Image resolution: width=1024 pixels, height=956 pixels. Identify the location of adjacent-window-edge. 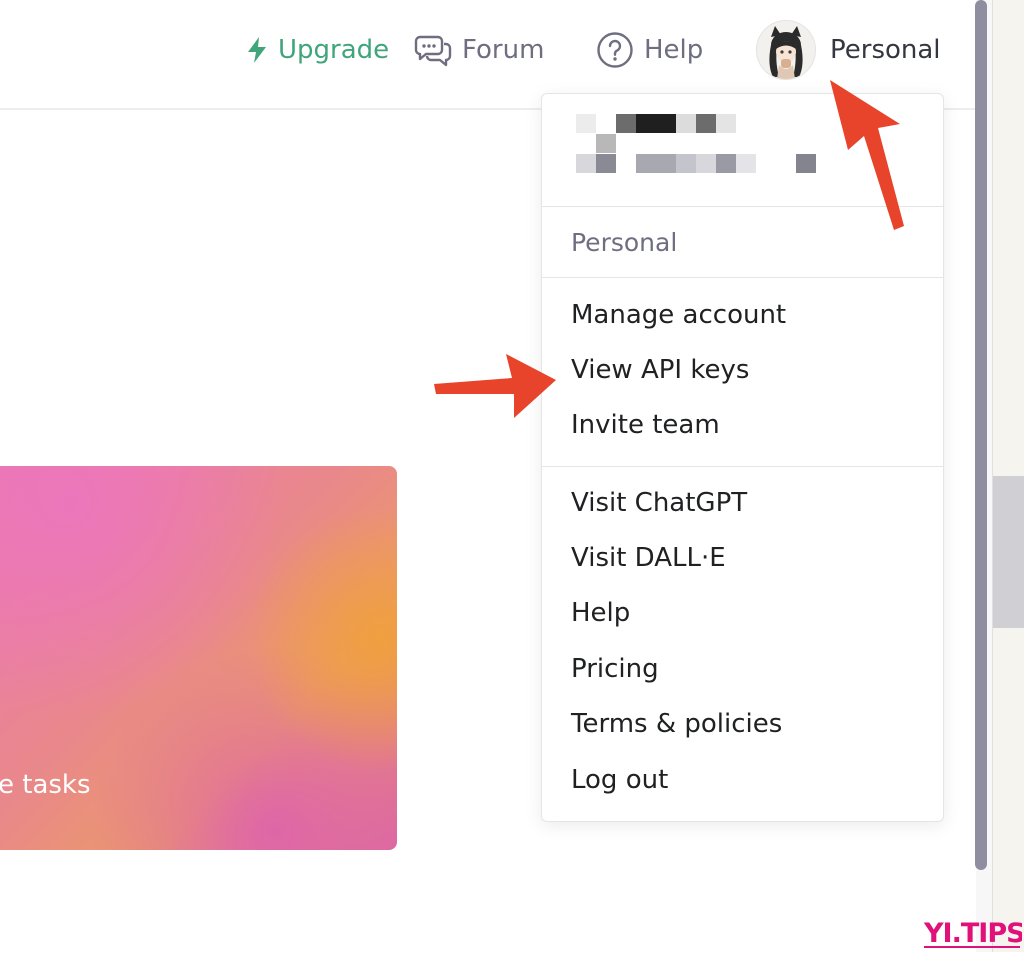
(1008, 476).